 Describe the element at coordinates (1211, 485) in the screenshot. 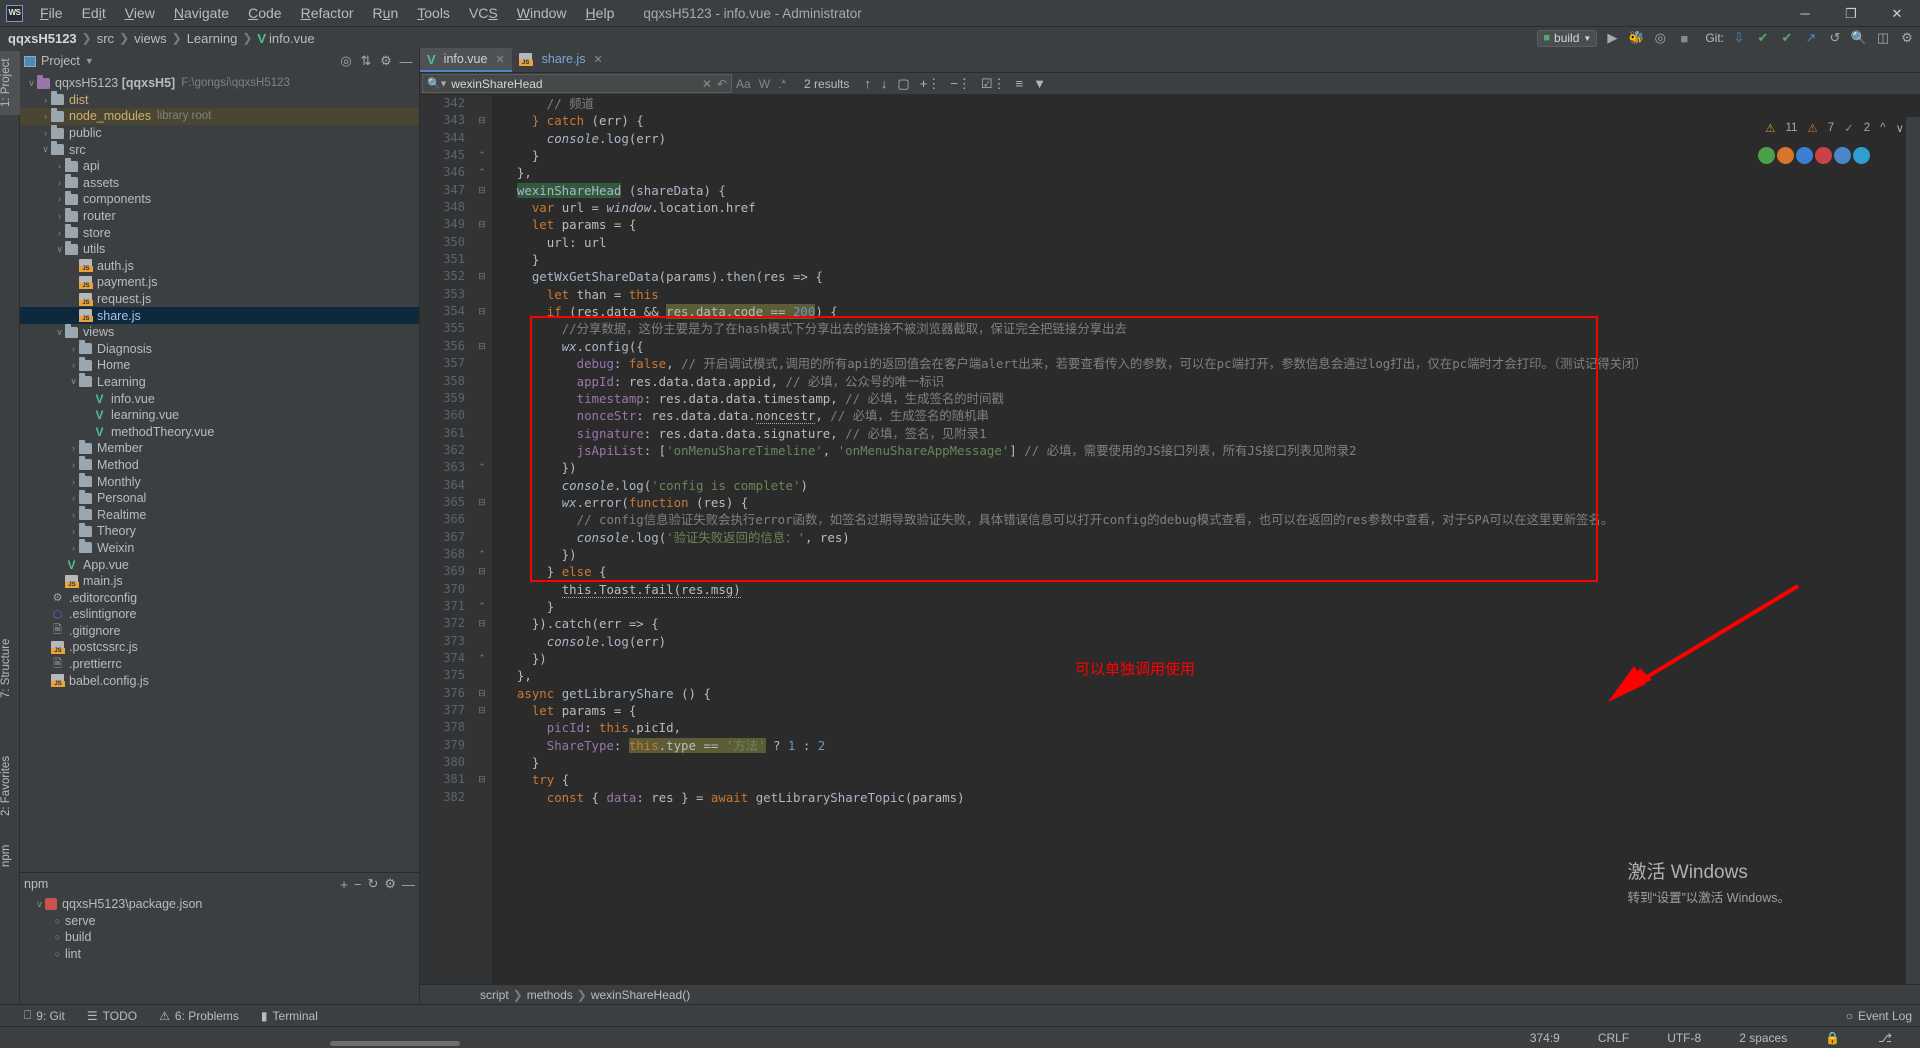

I see `code-line: console.log('config is complete')` at that location.